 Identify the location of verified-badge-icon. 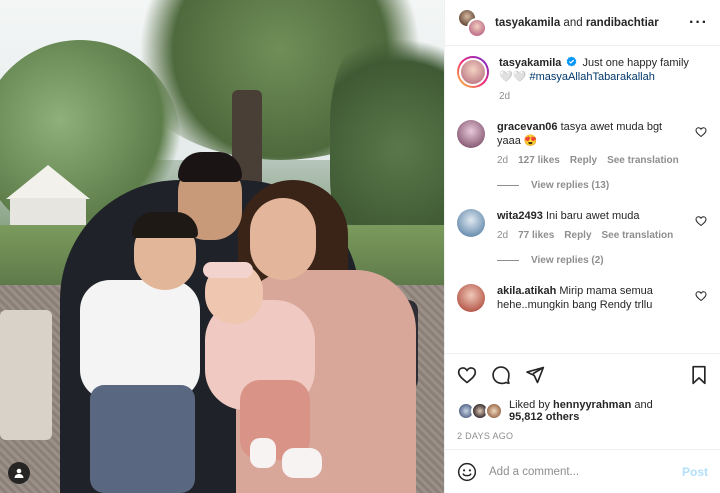
(572, 61).